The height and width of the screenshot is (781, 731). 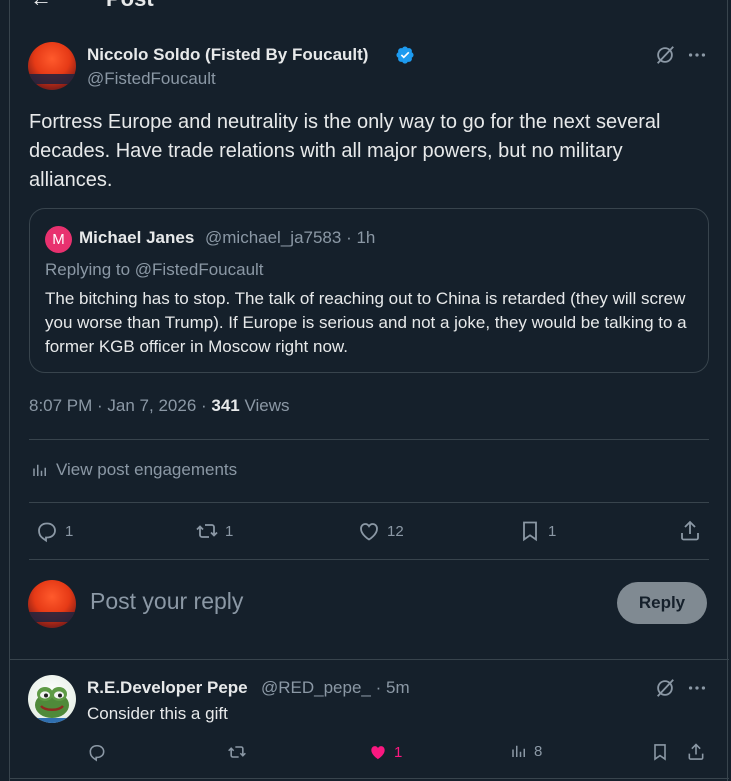 I want to click on author-avatar, so click(x=52, y=66).